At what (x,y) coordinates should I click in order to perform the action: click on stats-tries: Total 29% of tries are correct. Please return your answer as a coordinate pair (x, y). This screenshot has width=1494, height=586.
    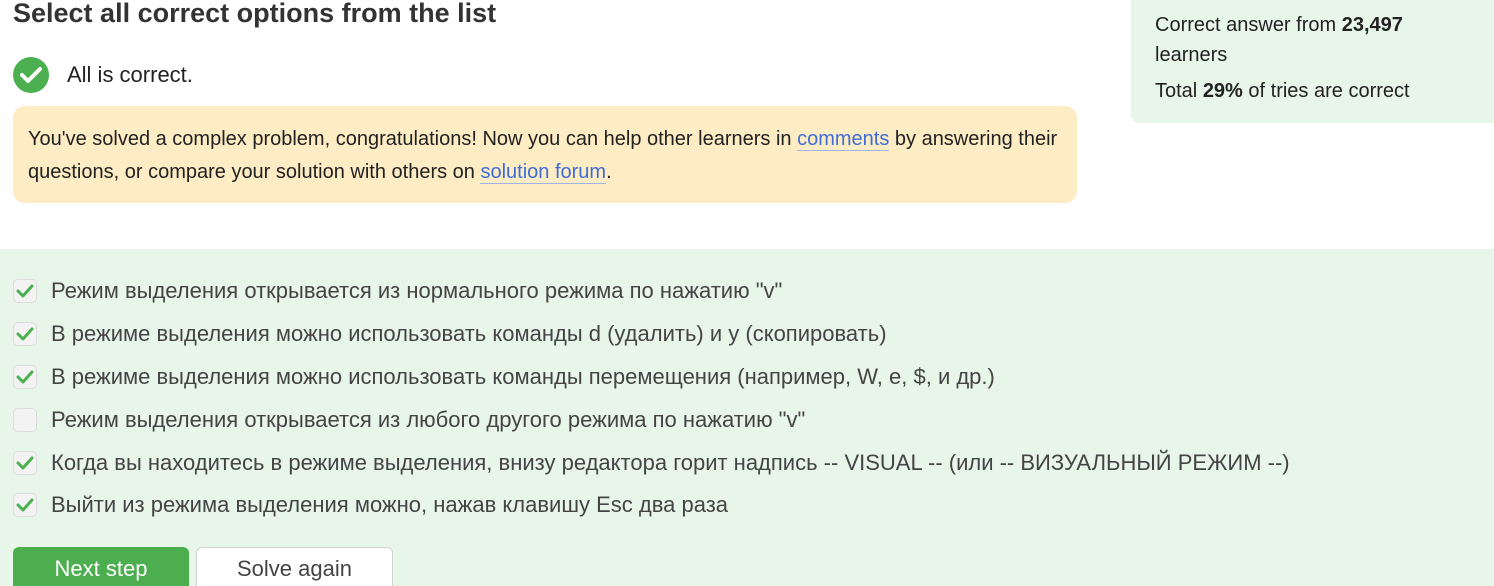
    Looking at the image, I should click on (1312, 91).